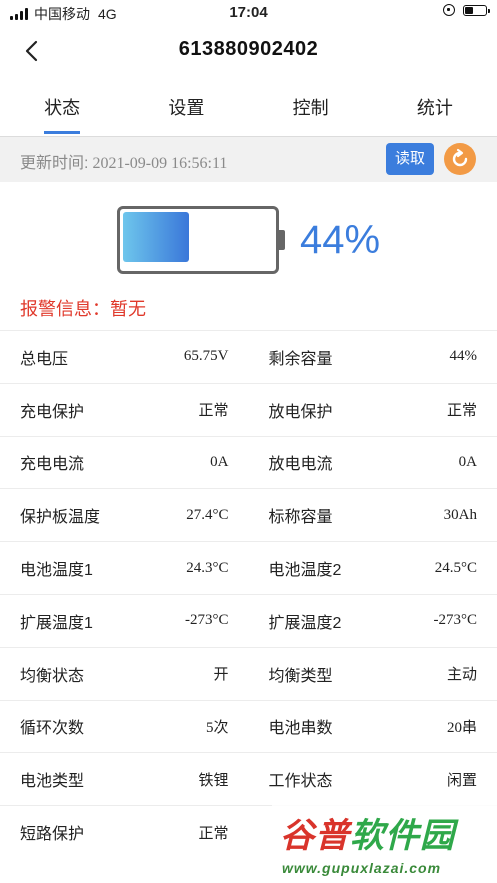 The height and width of the screenshot is (883, 497). Describe the element at coordinates (213, 780) in the screenshot. I see `data-value: 铁锂` at that location.